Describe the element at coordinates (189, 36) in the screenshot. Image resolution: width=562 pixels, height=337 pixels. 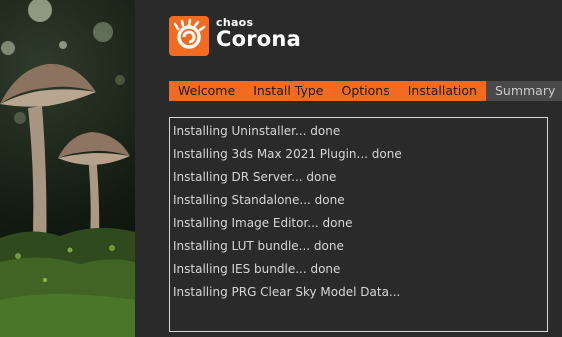
I see `corona-swirl-logo-icon` at that location.